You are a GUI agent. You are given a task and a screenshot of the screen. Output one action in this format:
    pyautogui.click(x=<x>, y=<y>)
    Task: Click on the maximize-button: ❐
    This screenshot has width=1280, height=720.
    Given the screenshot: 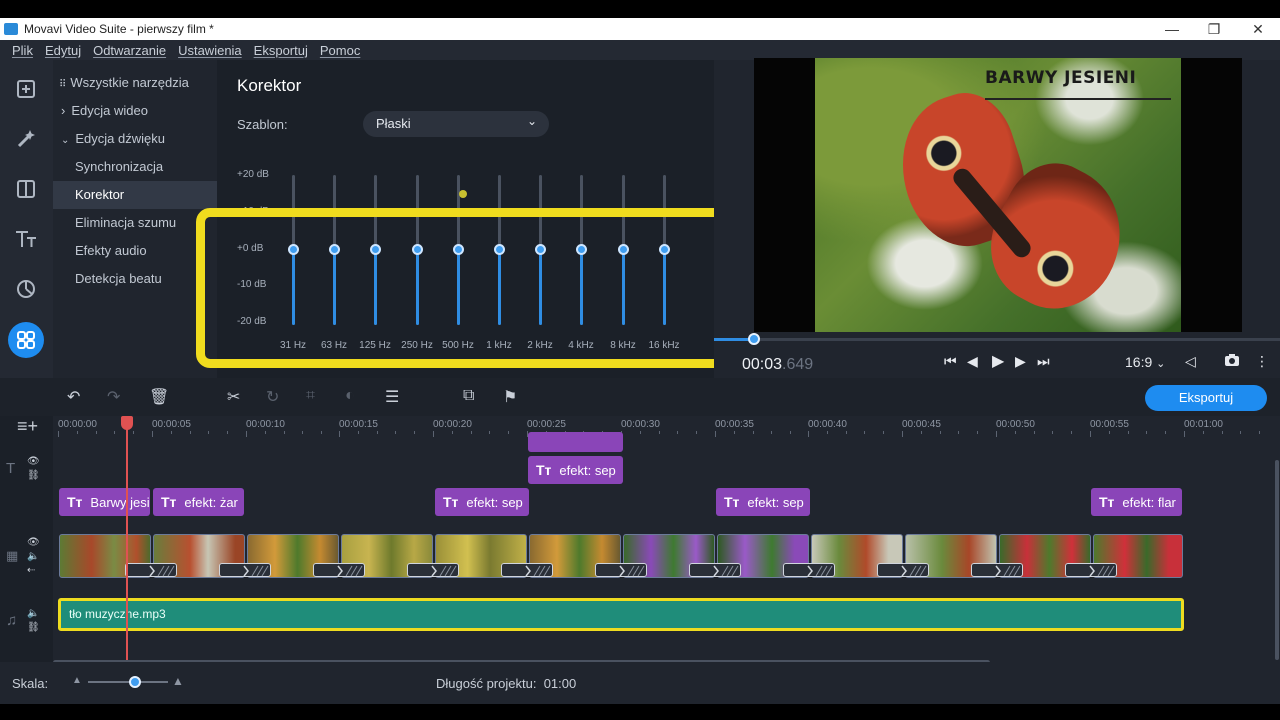 What is the action you would take?
    pyautogui.click(x=1214, y=29)
    